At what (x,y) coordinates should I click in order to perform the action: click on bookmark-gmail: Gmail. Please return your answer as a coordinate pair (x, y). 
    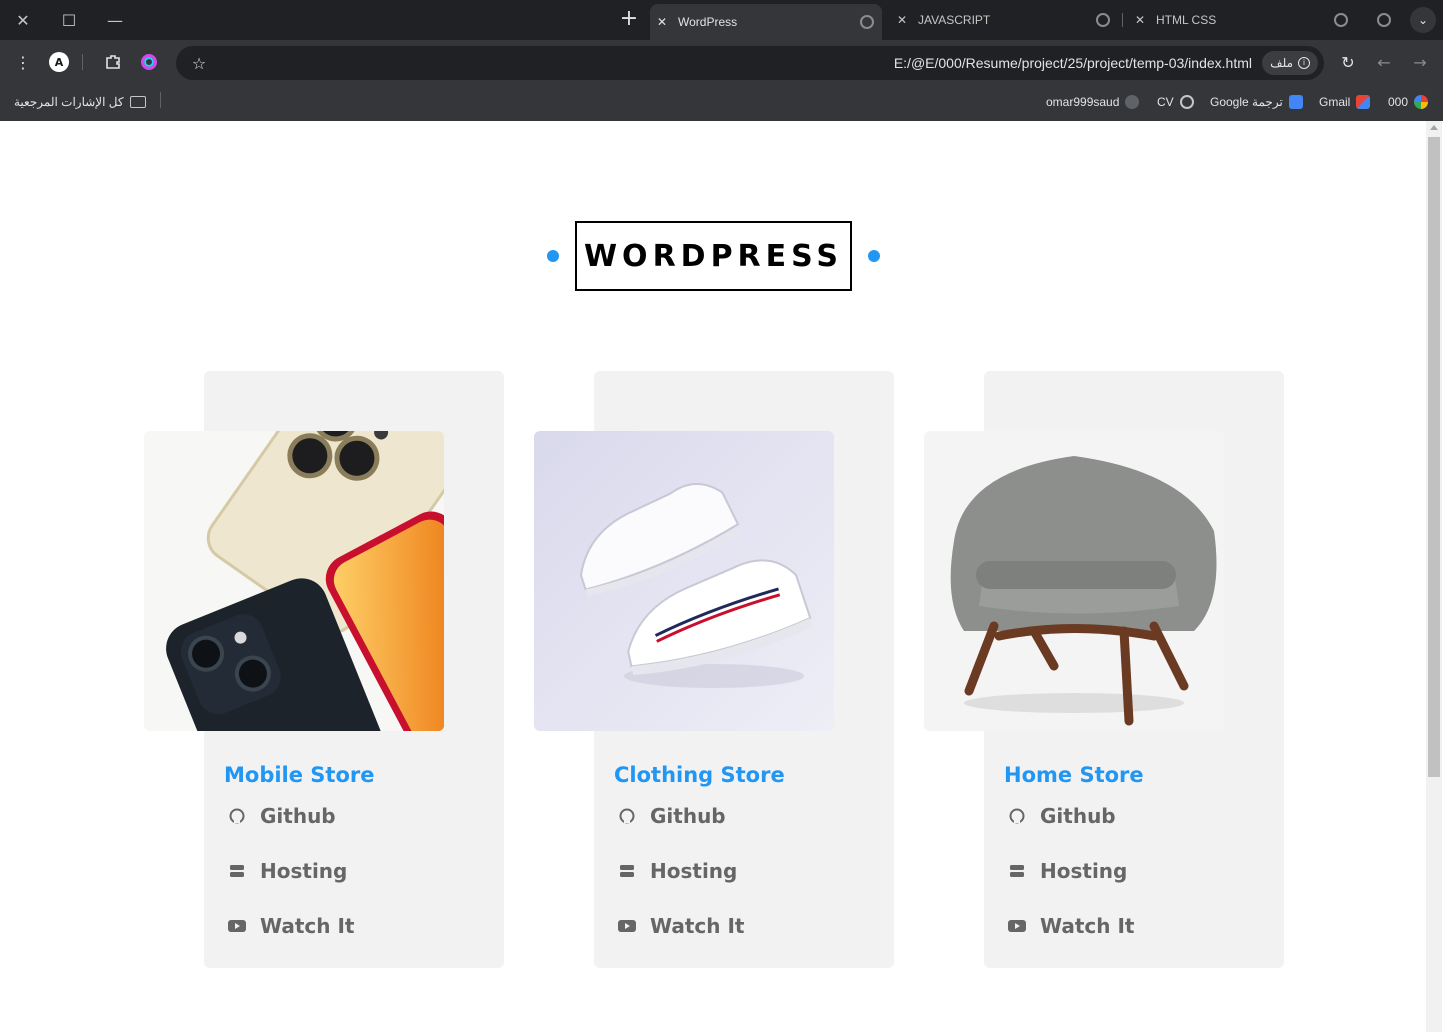
    Looking at the image, I should click on (1345, 102).